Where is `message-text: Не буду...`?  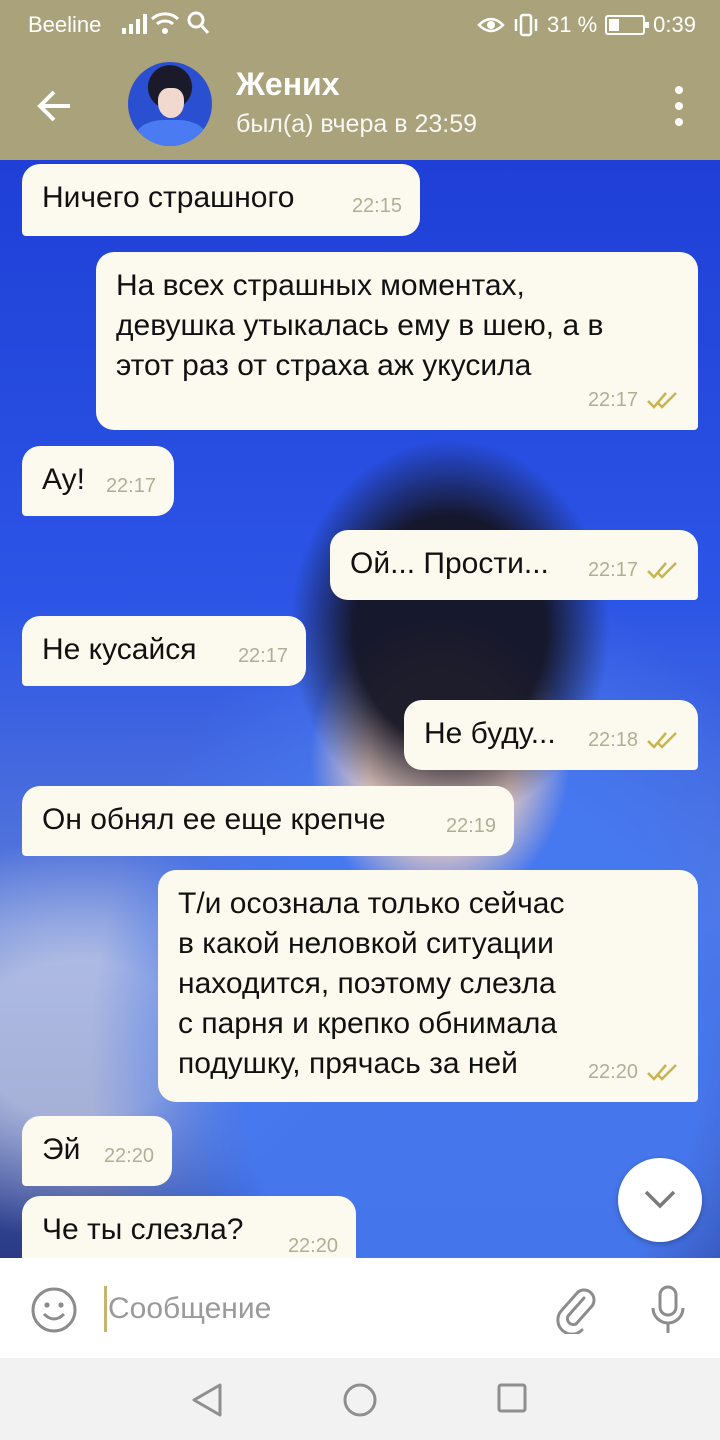 message-text: Не буду... is located at coordinates (490, 733).